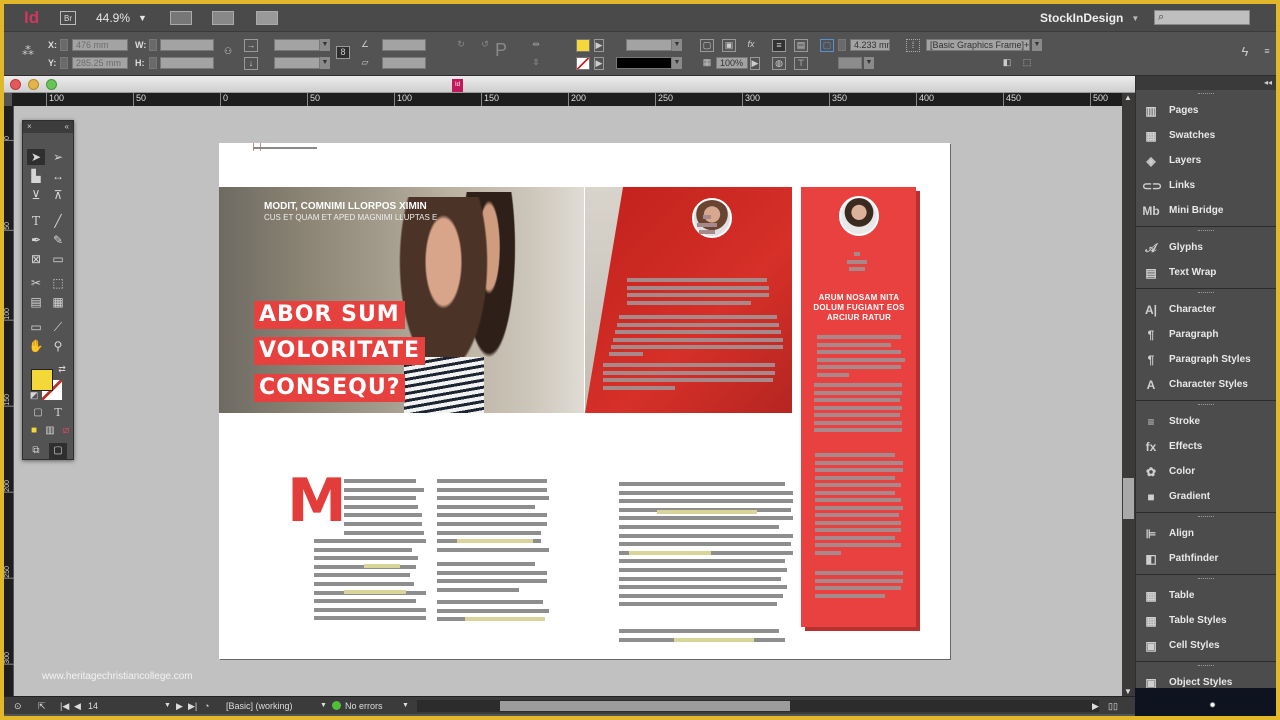 The image size is (1280, 720). Describe the element at coordinates (58, 221) in the screenshot. I see `line-tool: ╱` at that location.